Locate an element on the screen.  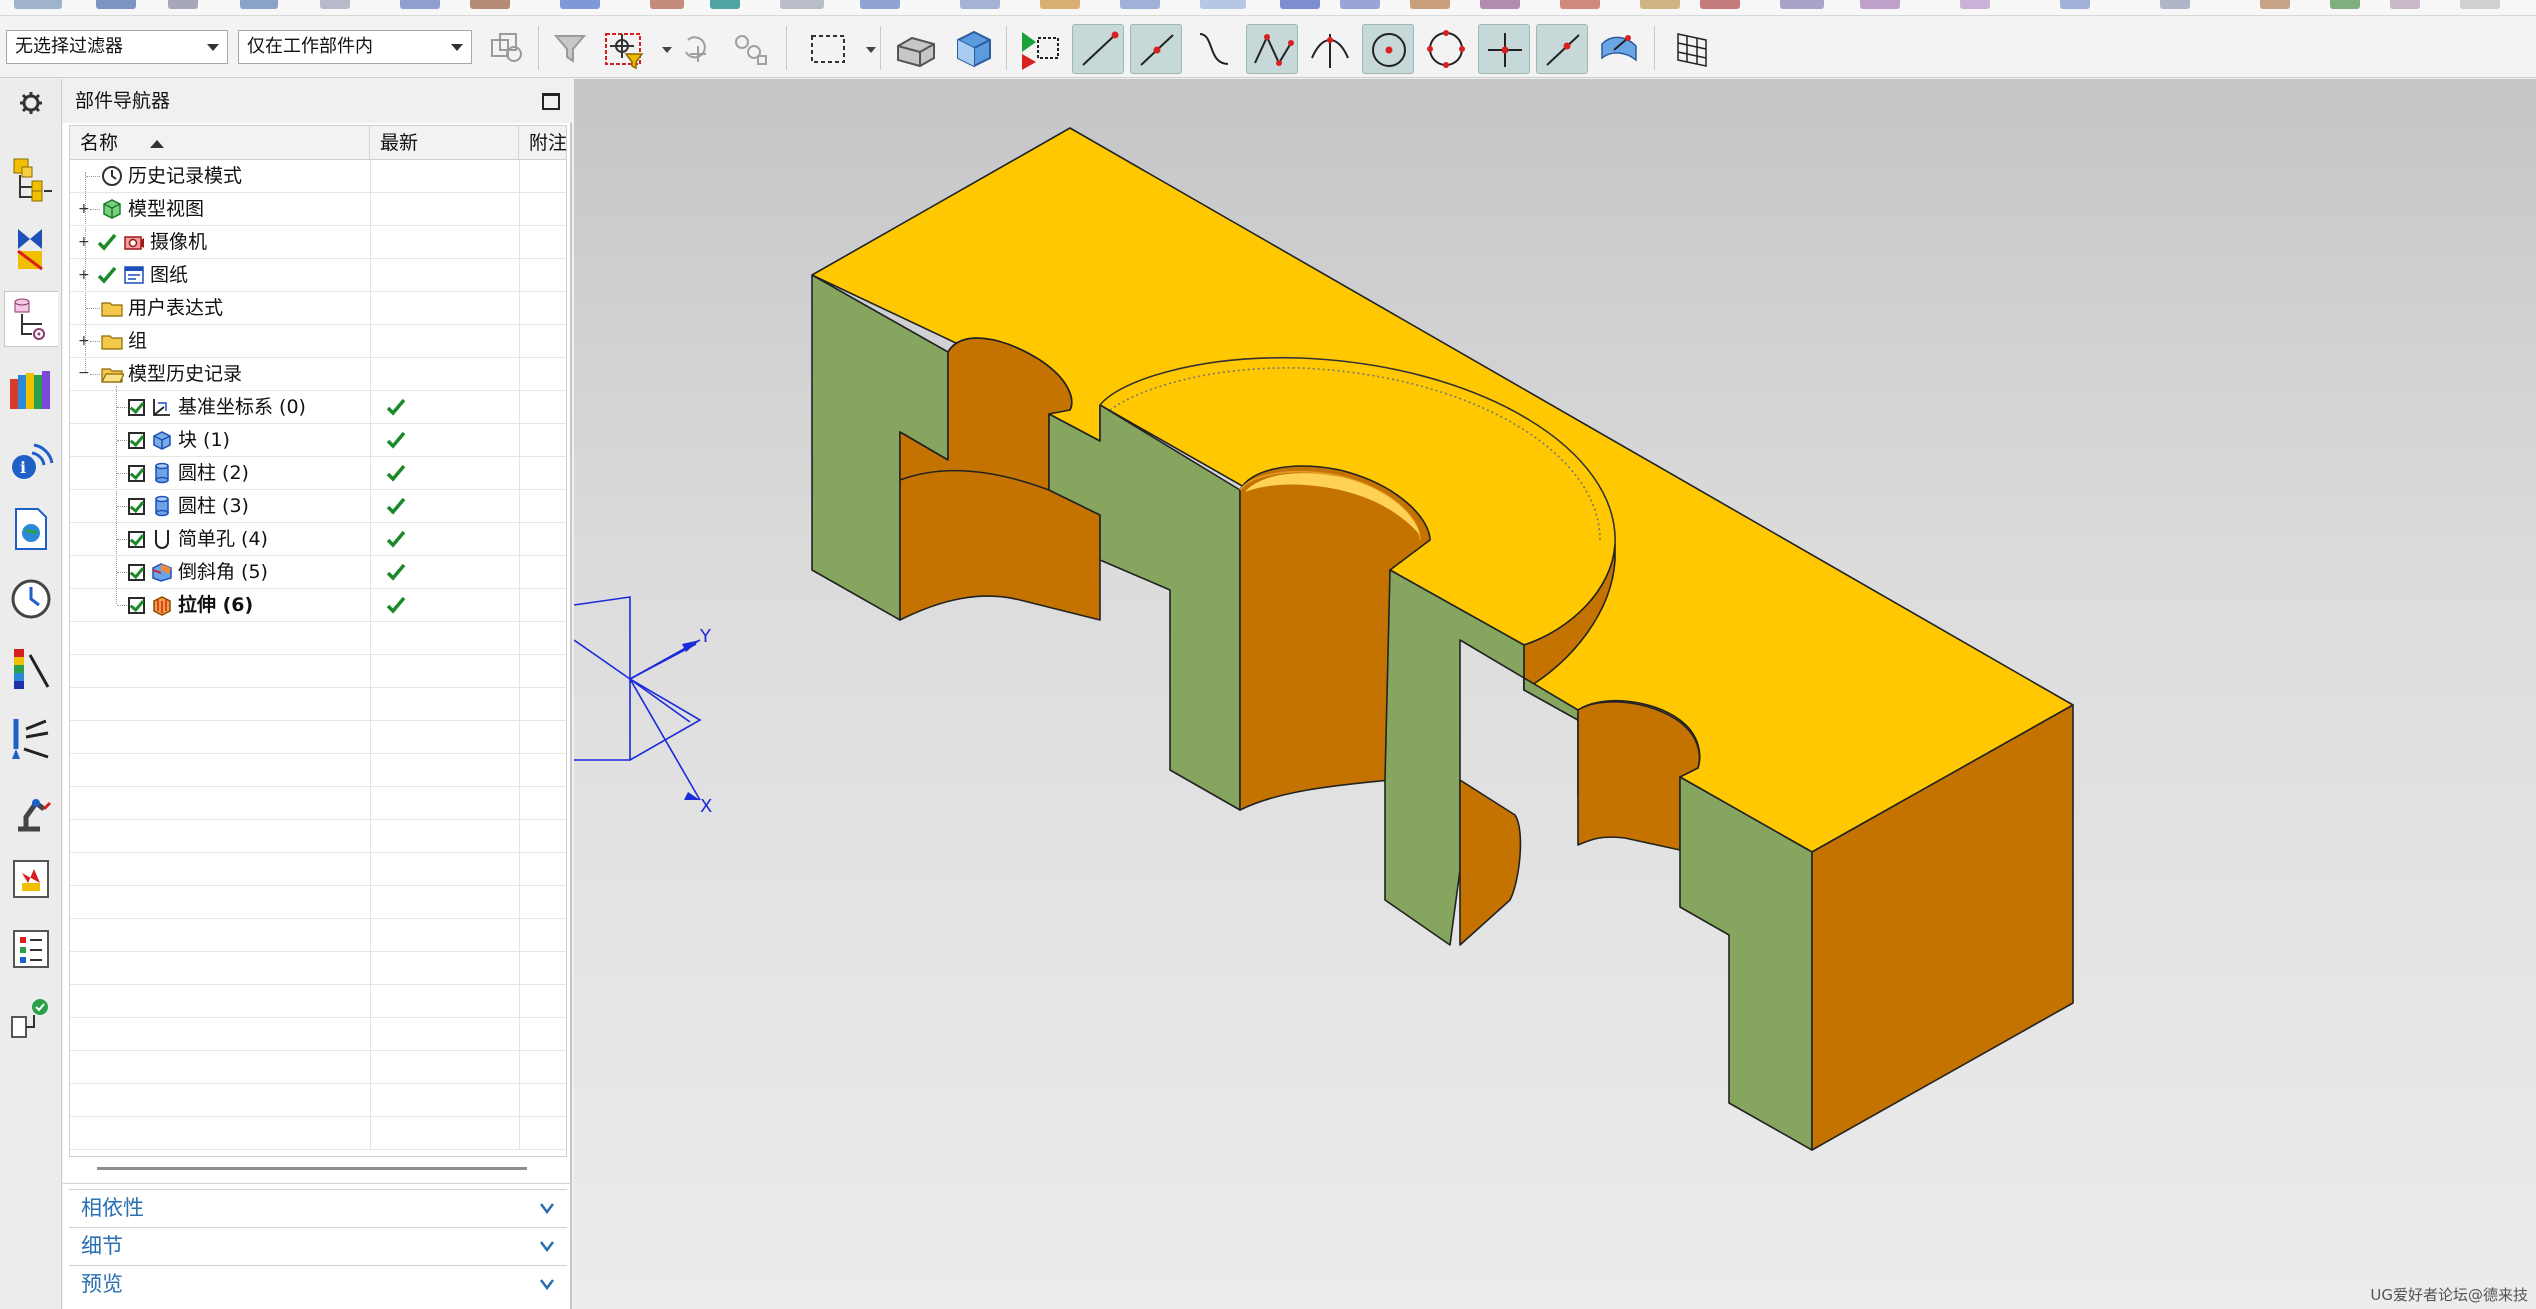
tree-row-history-mode: 历史记录模式 is located at coordinates (318, 176).